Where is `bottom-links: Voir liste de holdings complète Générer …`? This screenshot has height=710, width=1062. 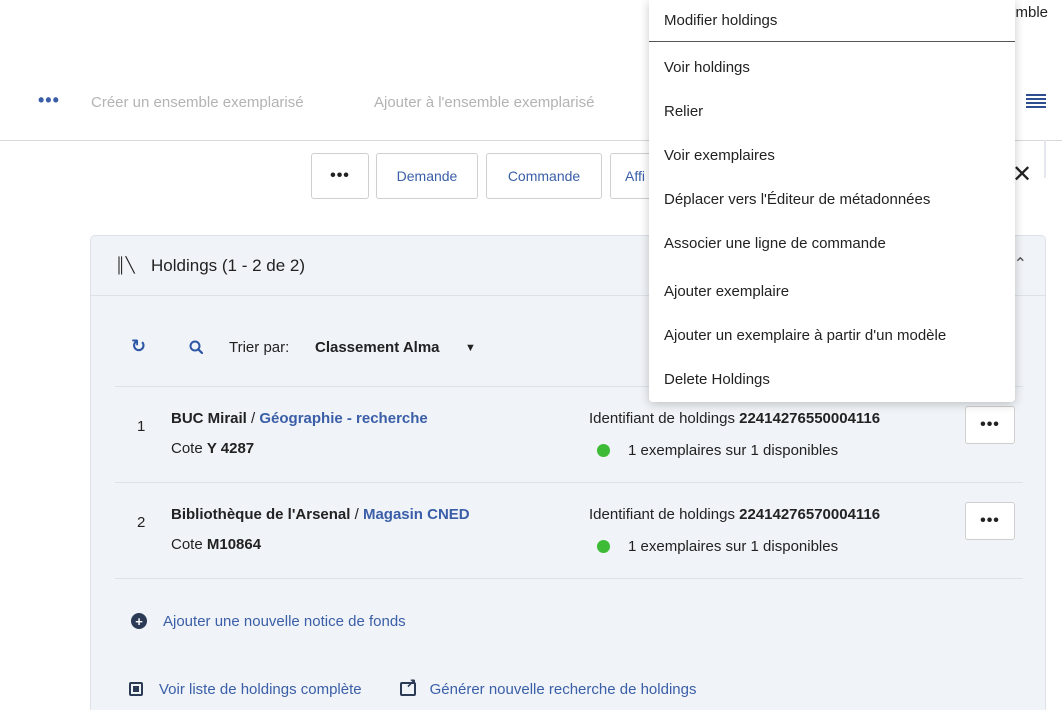 bottom-links: Voir liste de holdings complète Générer … is located at coordinates (431, 688).